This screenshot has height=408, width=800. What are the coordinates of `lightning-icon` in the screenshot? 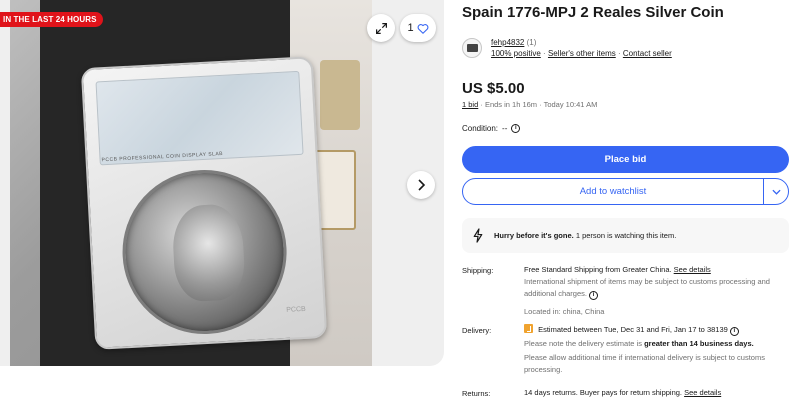 It's located at (478, 235).